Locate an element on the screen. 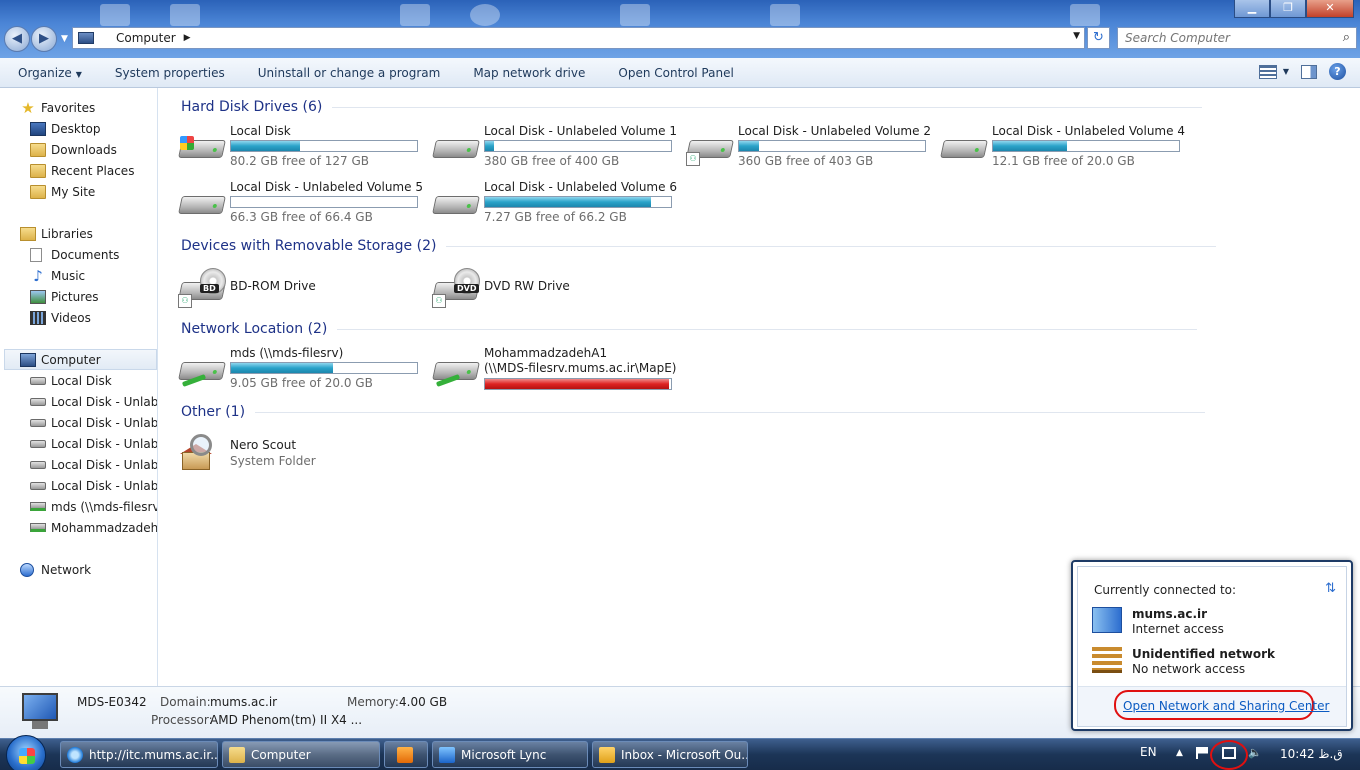 This screenshot has width=1360, height=770. group-header-other: Other (1) is located at coordinates (693, 412).